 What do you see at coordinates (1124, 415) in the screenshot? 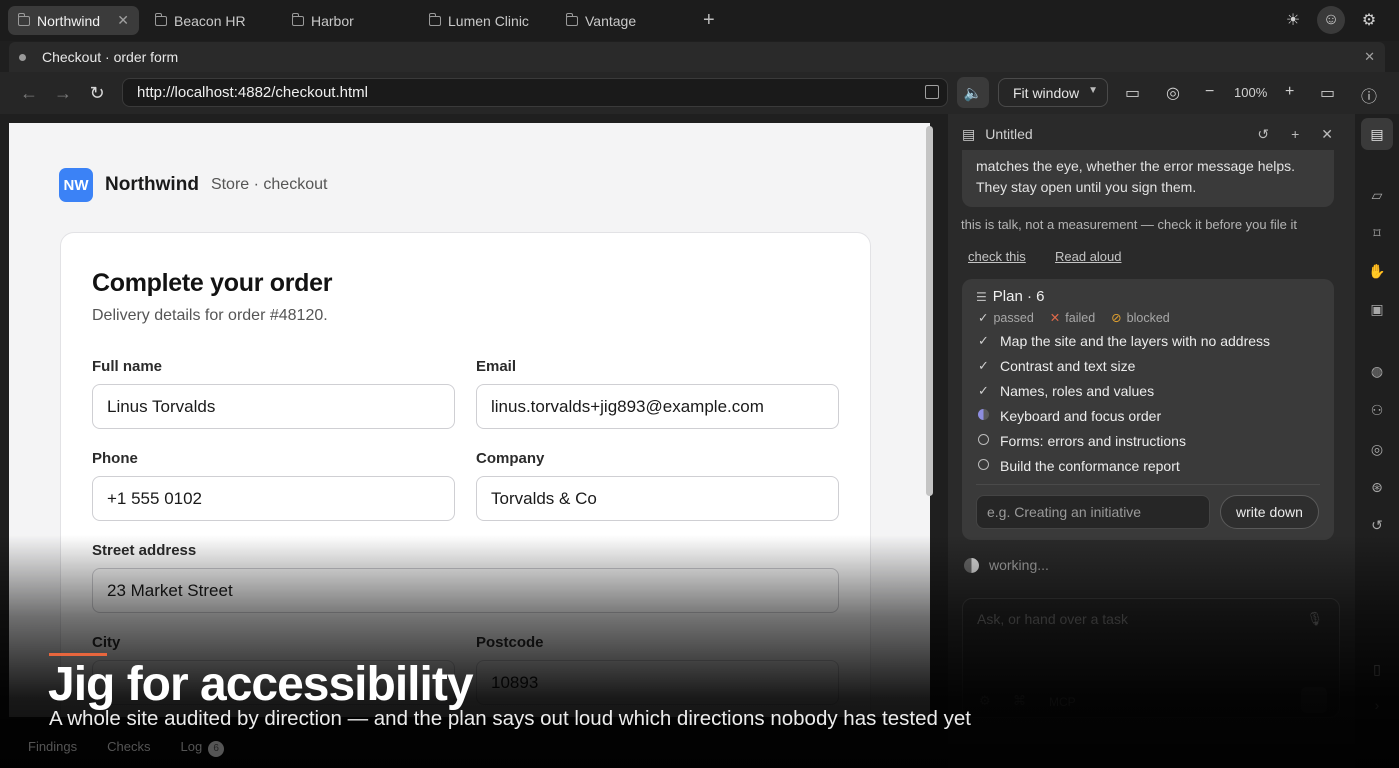
I see `plan-item: Keyboard and focus order` at bounding box center [1124, 415].